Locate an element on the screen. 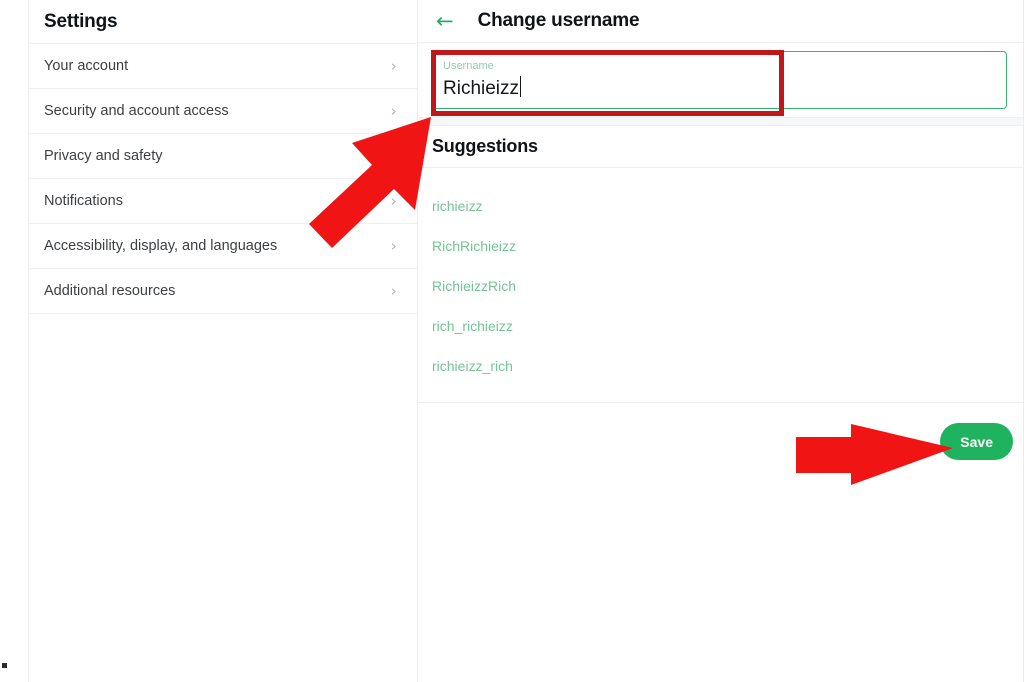 The height and width of the screenshot is (682, 1024). back-arrow-icon: ← is located at coordinates (445, 21).